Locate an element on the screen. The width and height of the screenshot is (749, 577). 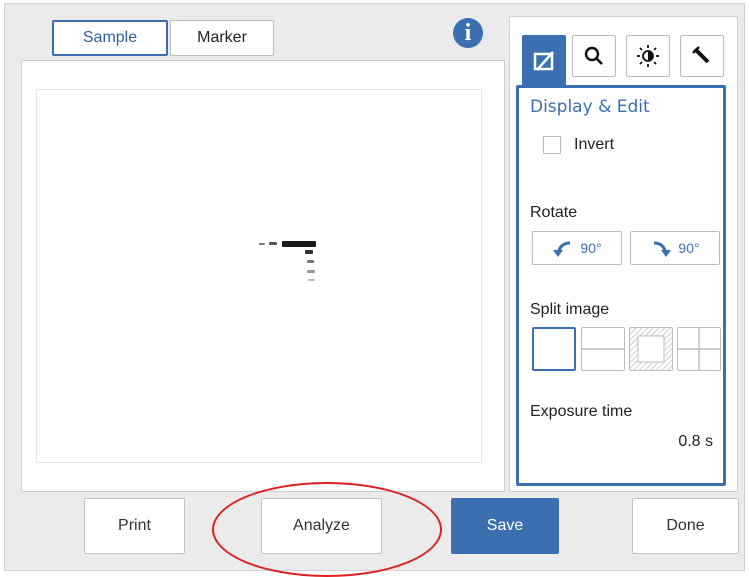
split-none-button is located at coordinates (554, 349).